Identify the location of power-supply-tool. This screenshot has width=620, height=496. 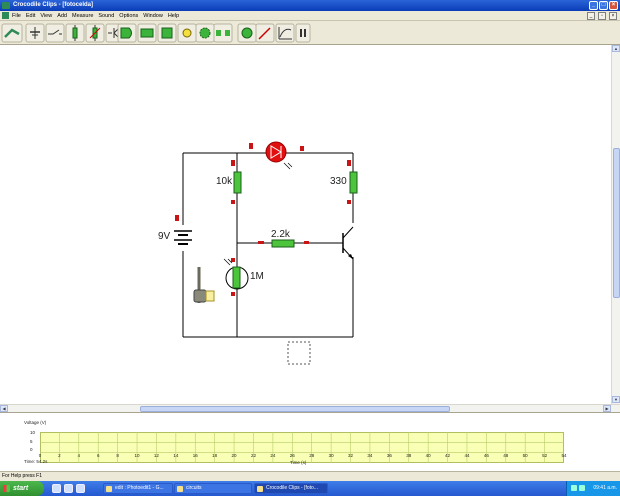
(35, 33).